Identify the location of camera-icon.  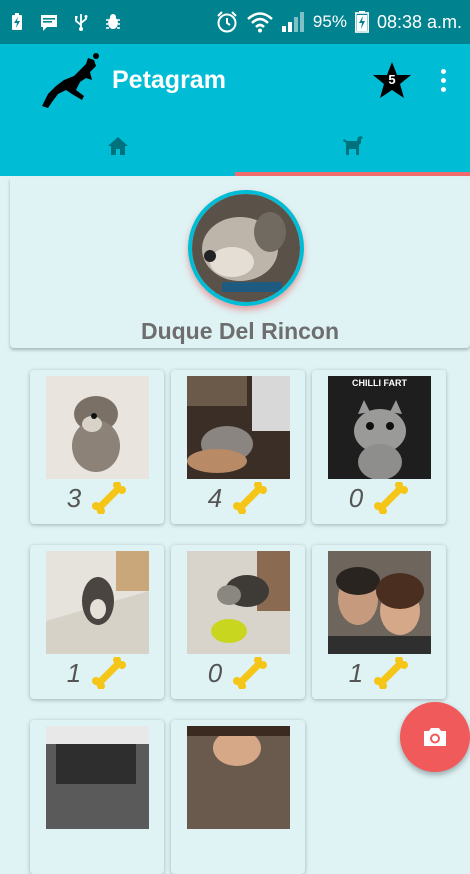
(435, 737).